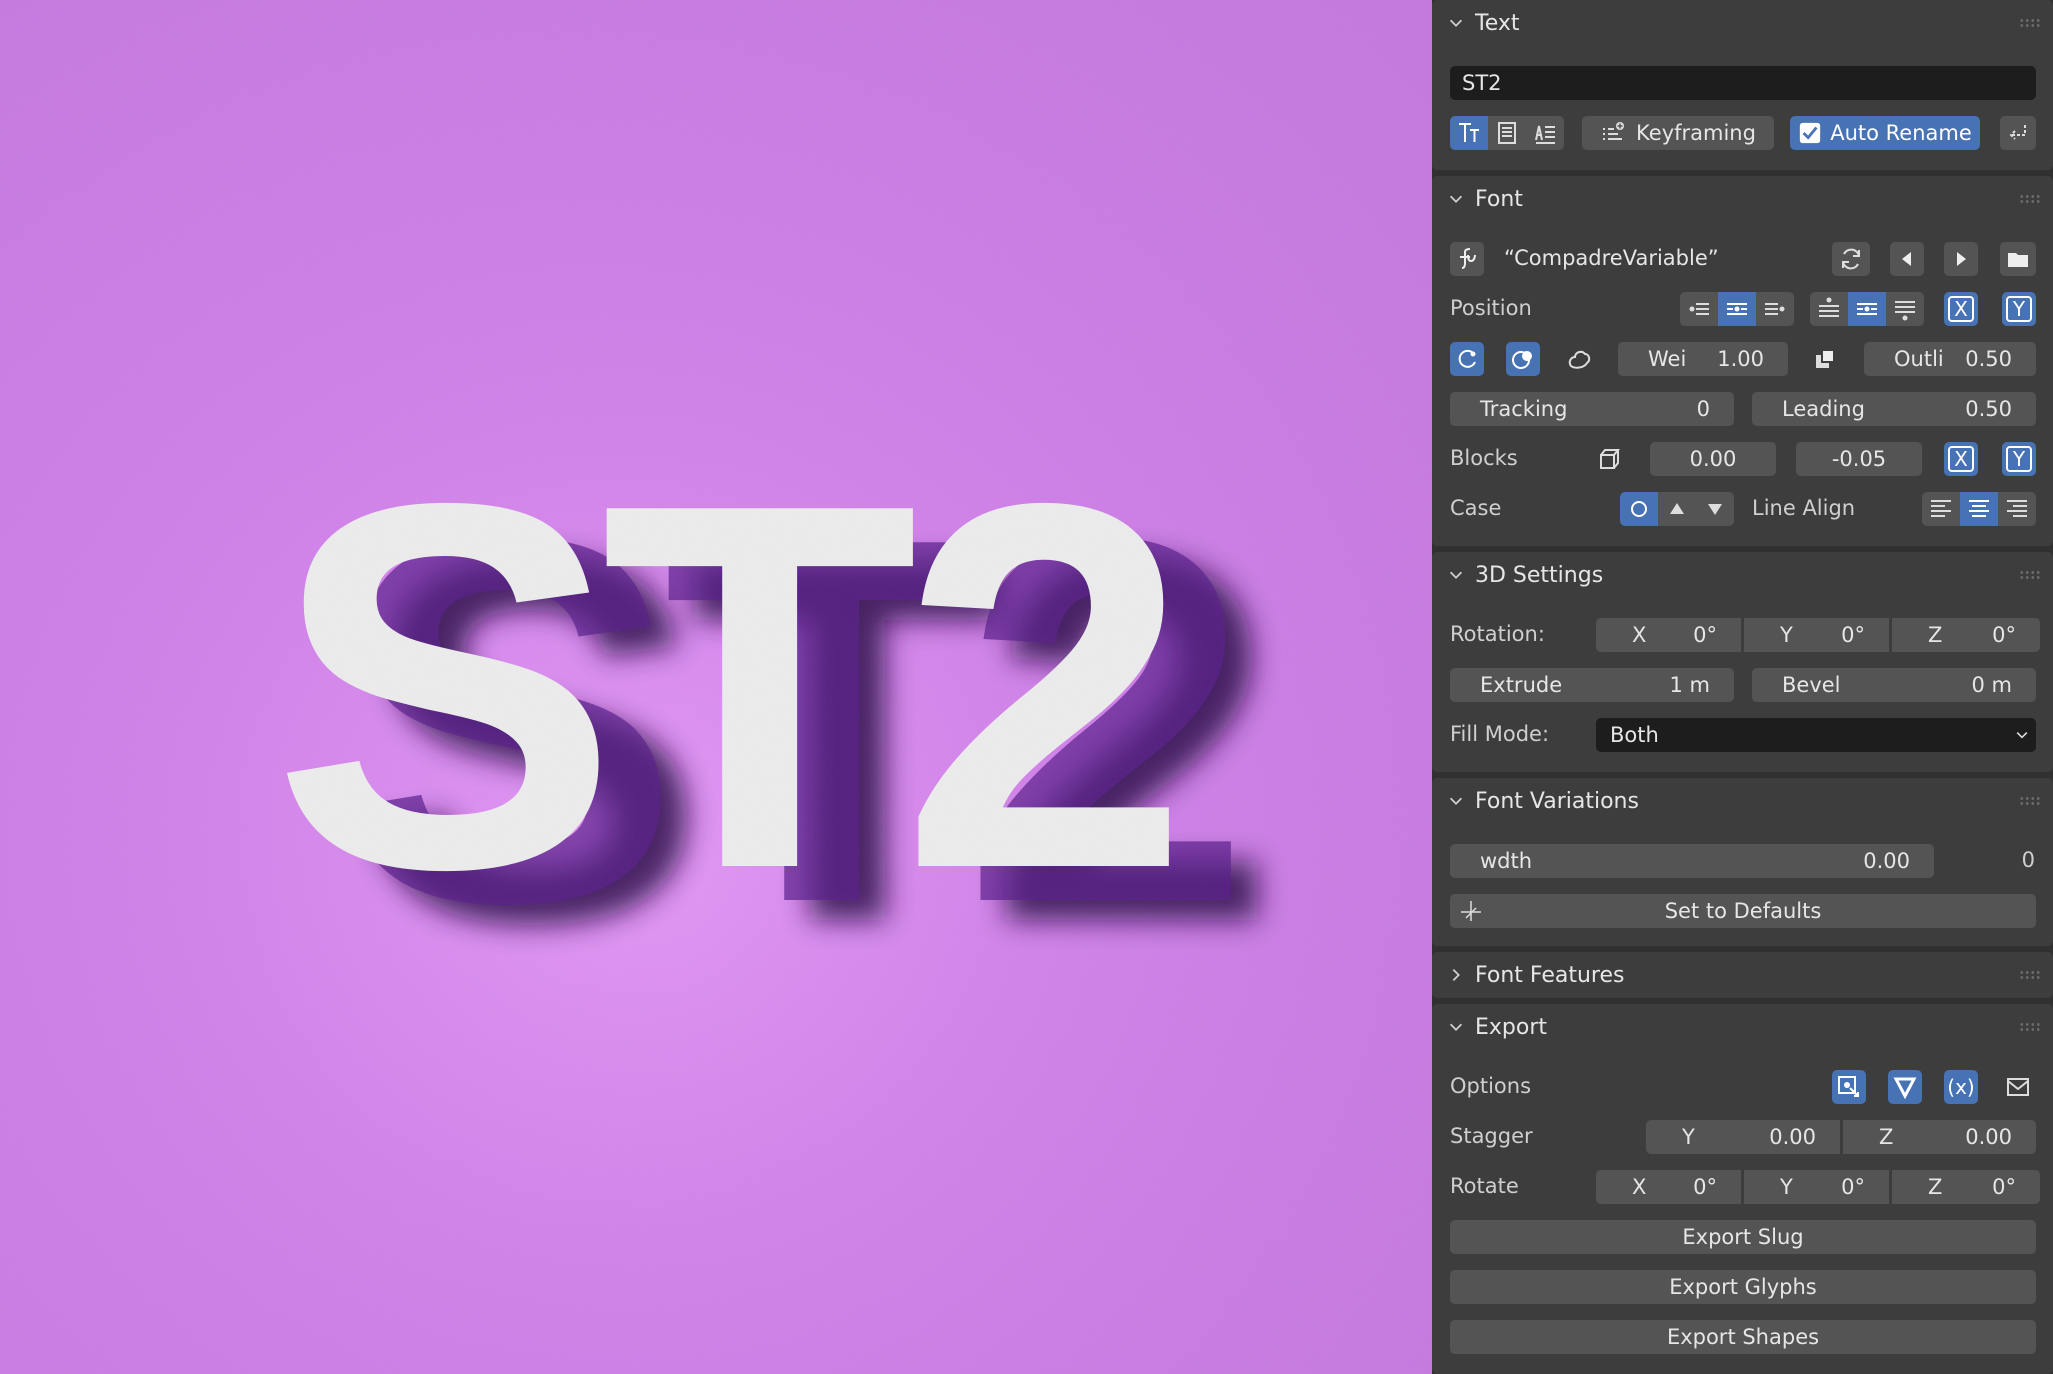  What do you see at coordinates (1715, 509) in the screenshot?
I see `lowercase-icon` at bounding box center [1715, 509].